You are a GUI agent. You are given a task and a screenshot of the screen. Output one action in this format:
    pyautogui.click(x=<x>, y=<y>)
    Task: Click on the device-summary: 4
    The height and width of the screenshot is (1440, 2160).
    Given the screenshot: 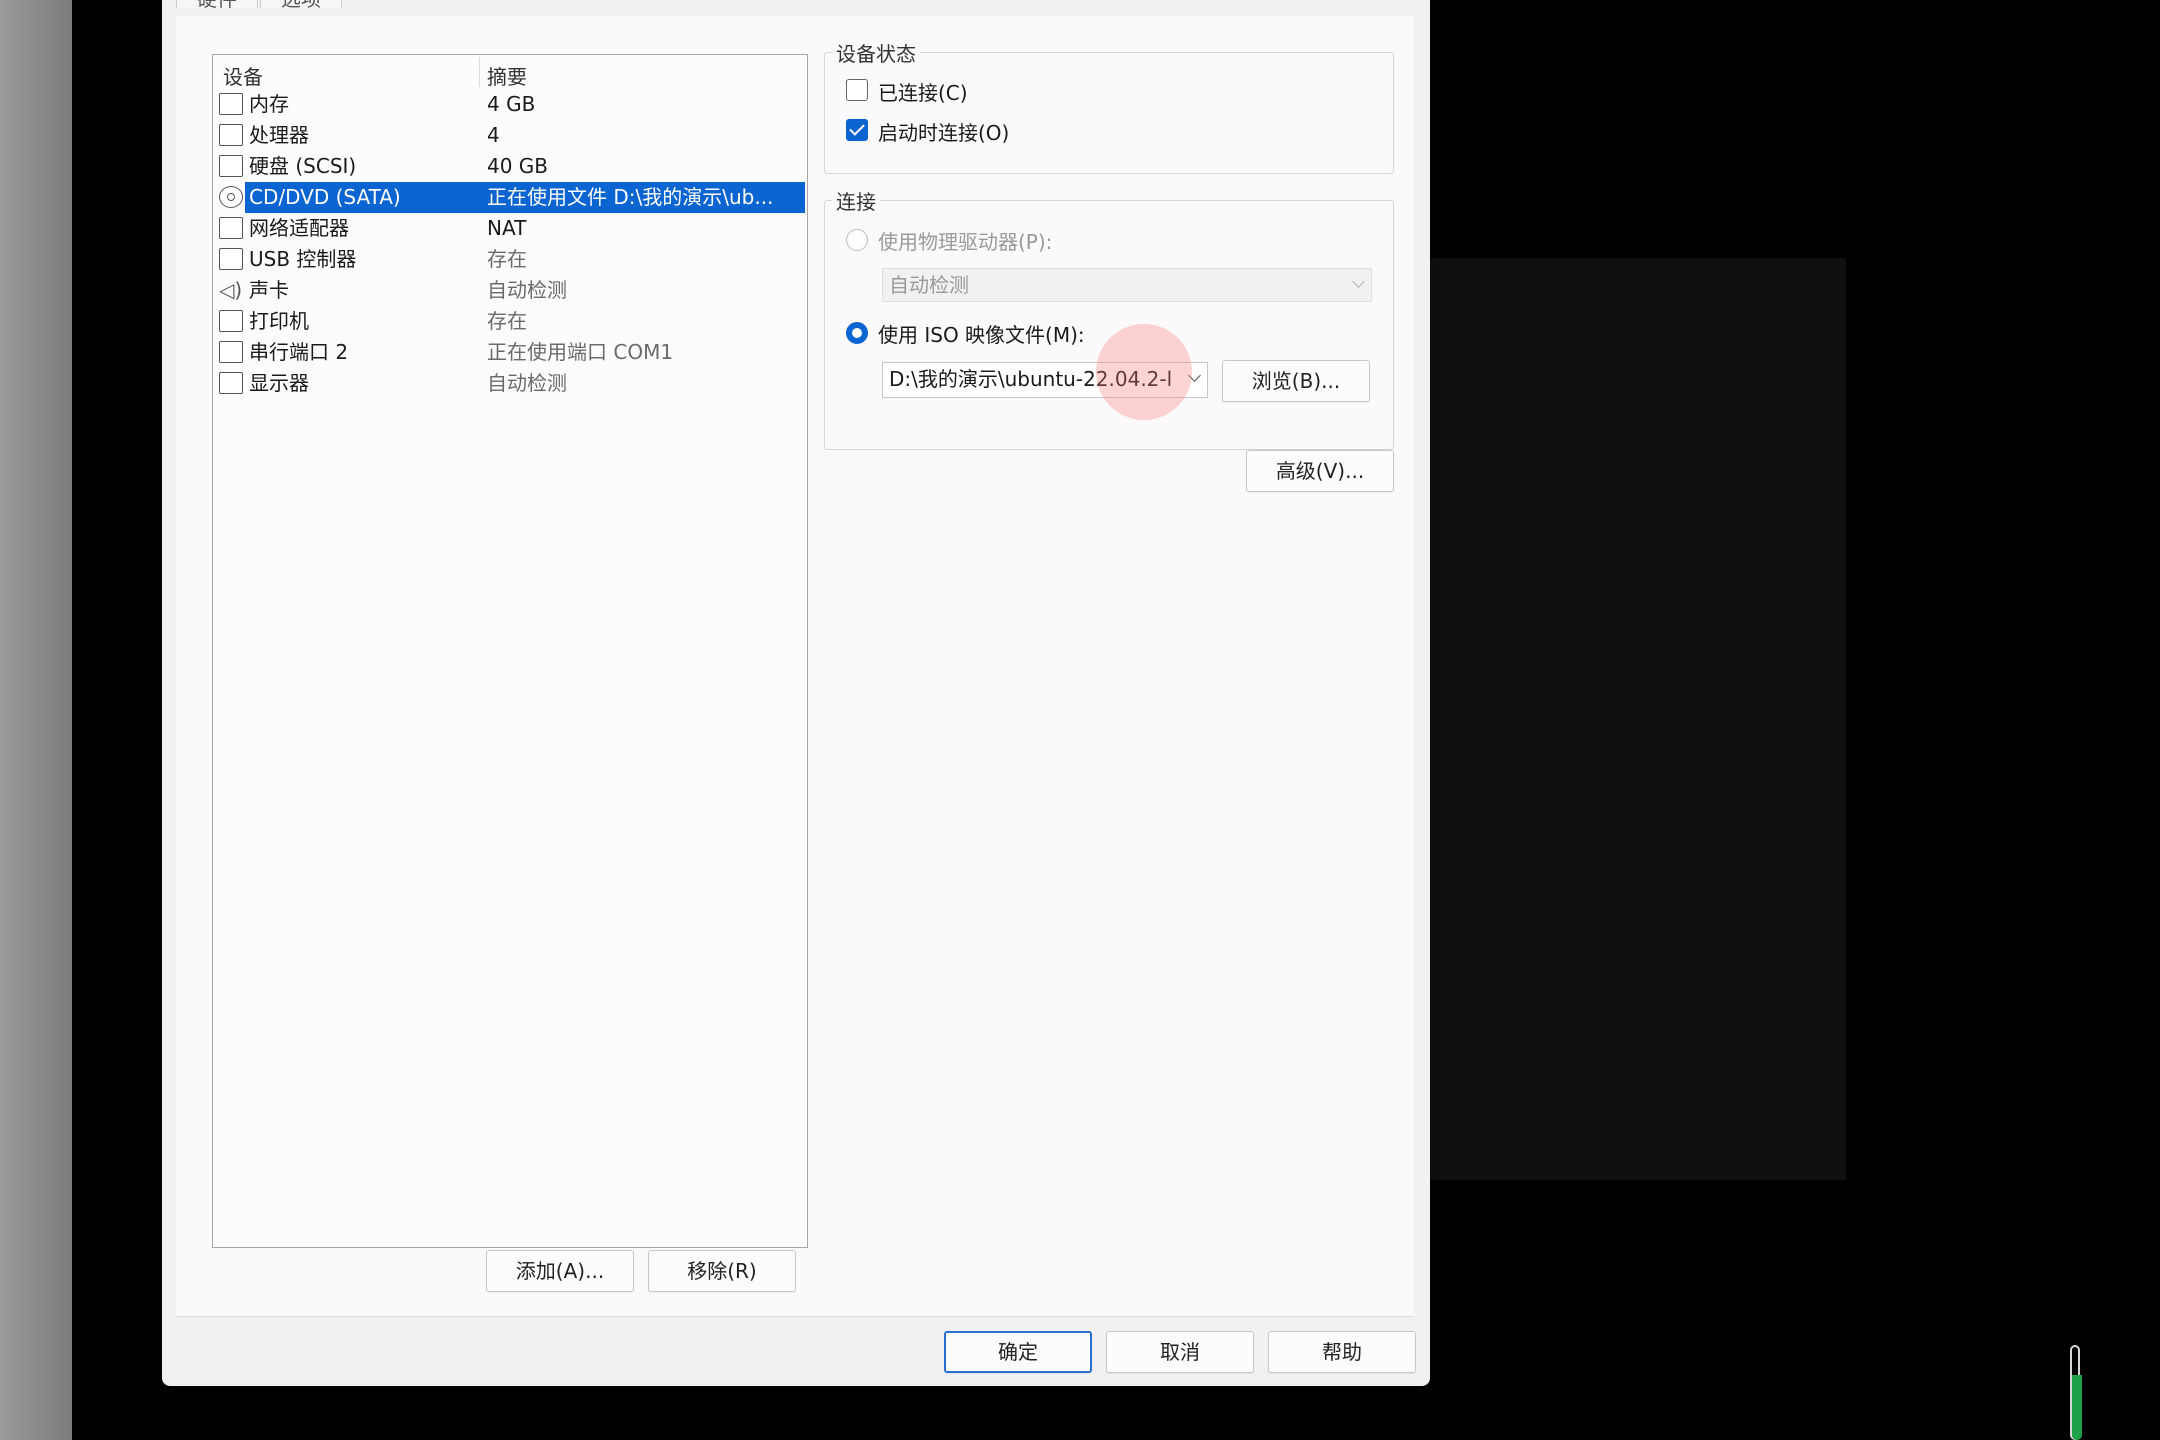 What is the action you would take?
    pyautogui.click(x=493, y=135)
    